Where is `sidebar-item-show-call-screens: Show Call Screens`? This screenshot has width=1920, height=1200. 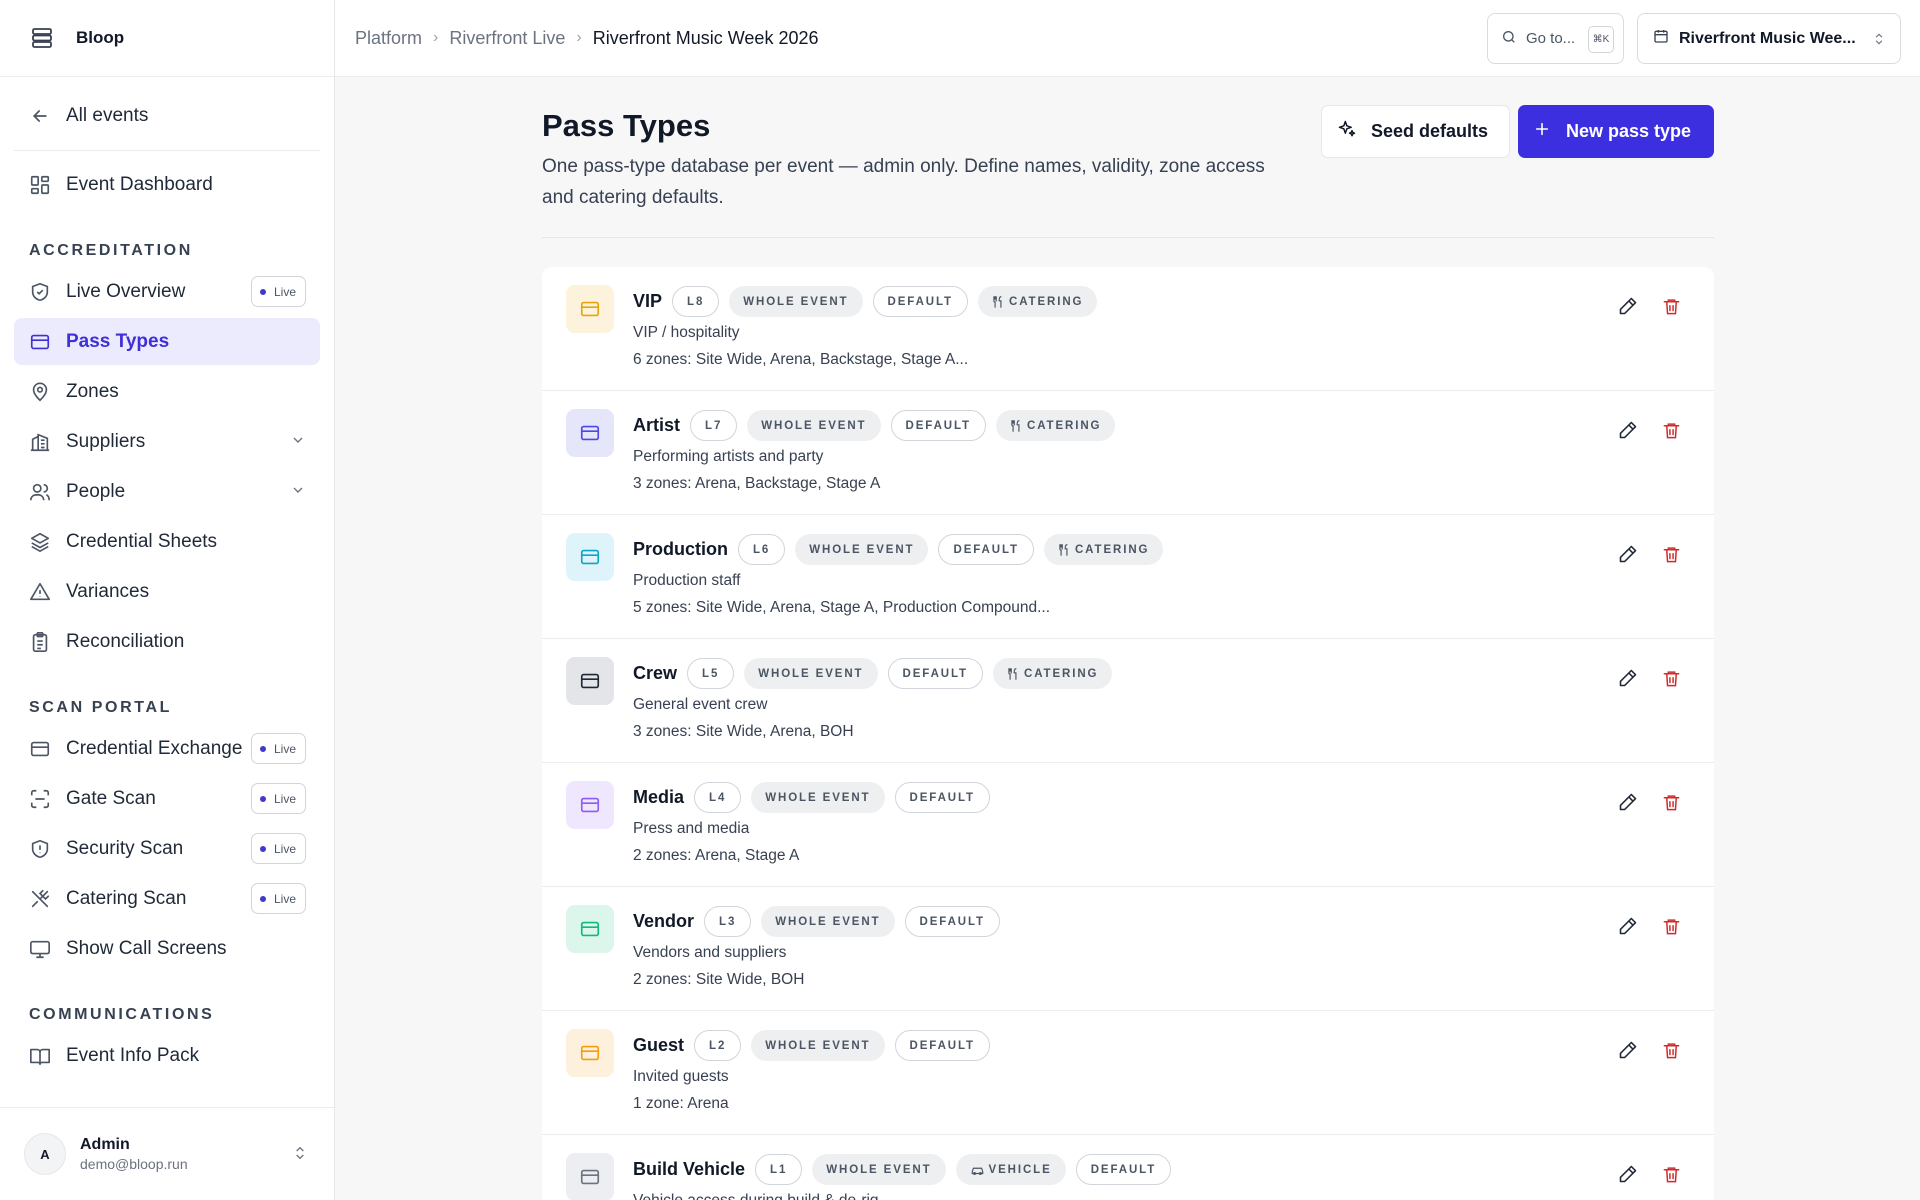
sidebar-item-show-call-screens: Show Call Screens is located at coordinates (167, 948).